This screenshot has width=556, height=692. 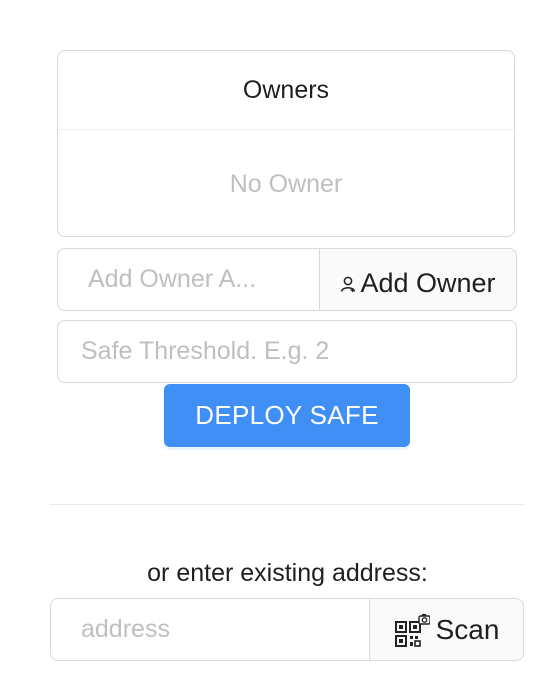 What do you see at coordinates (287, 415) in the screenshot?
I see `deploy-safe-button: DEPLOY SAFE` at bounding box center [287, 415].